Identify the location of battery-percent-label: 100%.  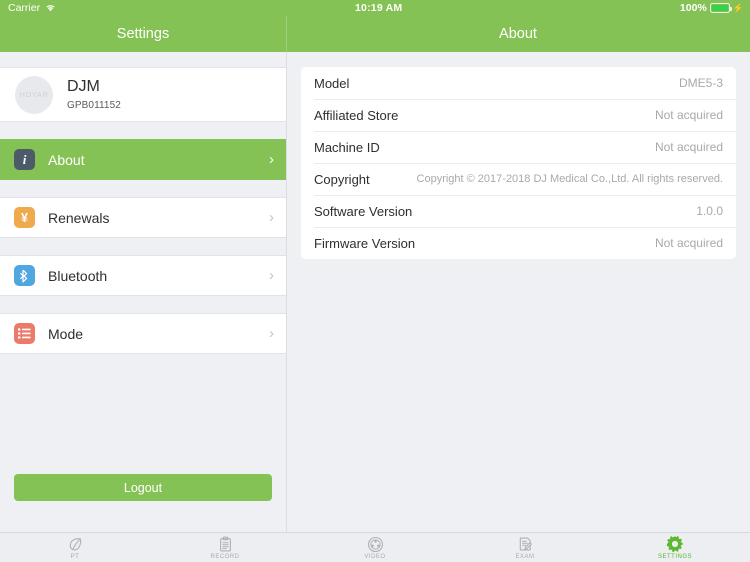
(693, 8).